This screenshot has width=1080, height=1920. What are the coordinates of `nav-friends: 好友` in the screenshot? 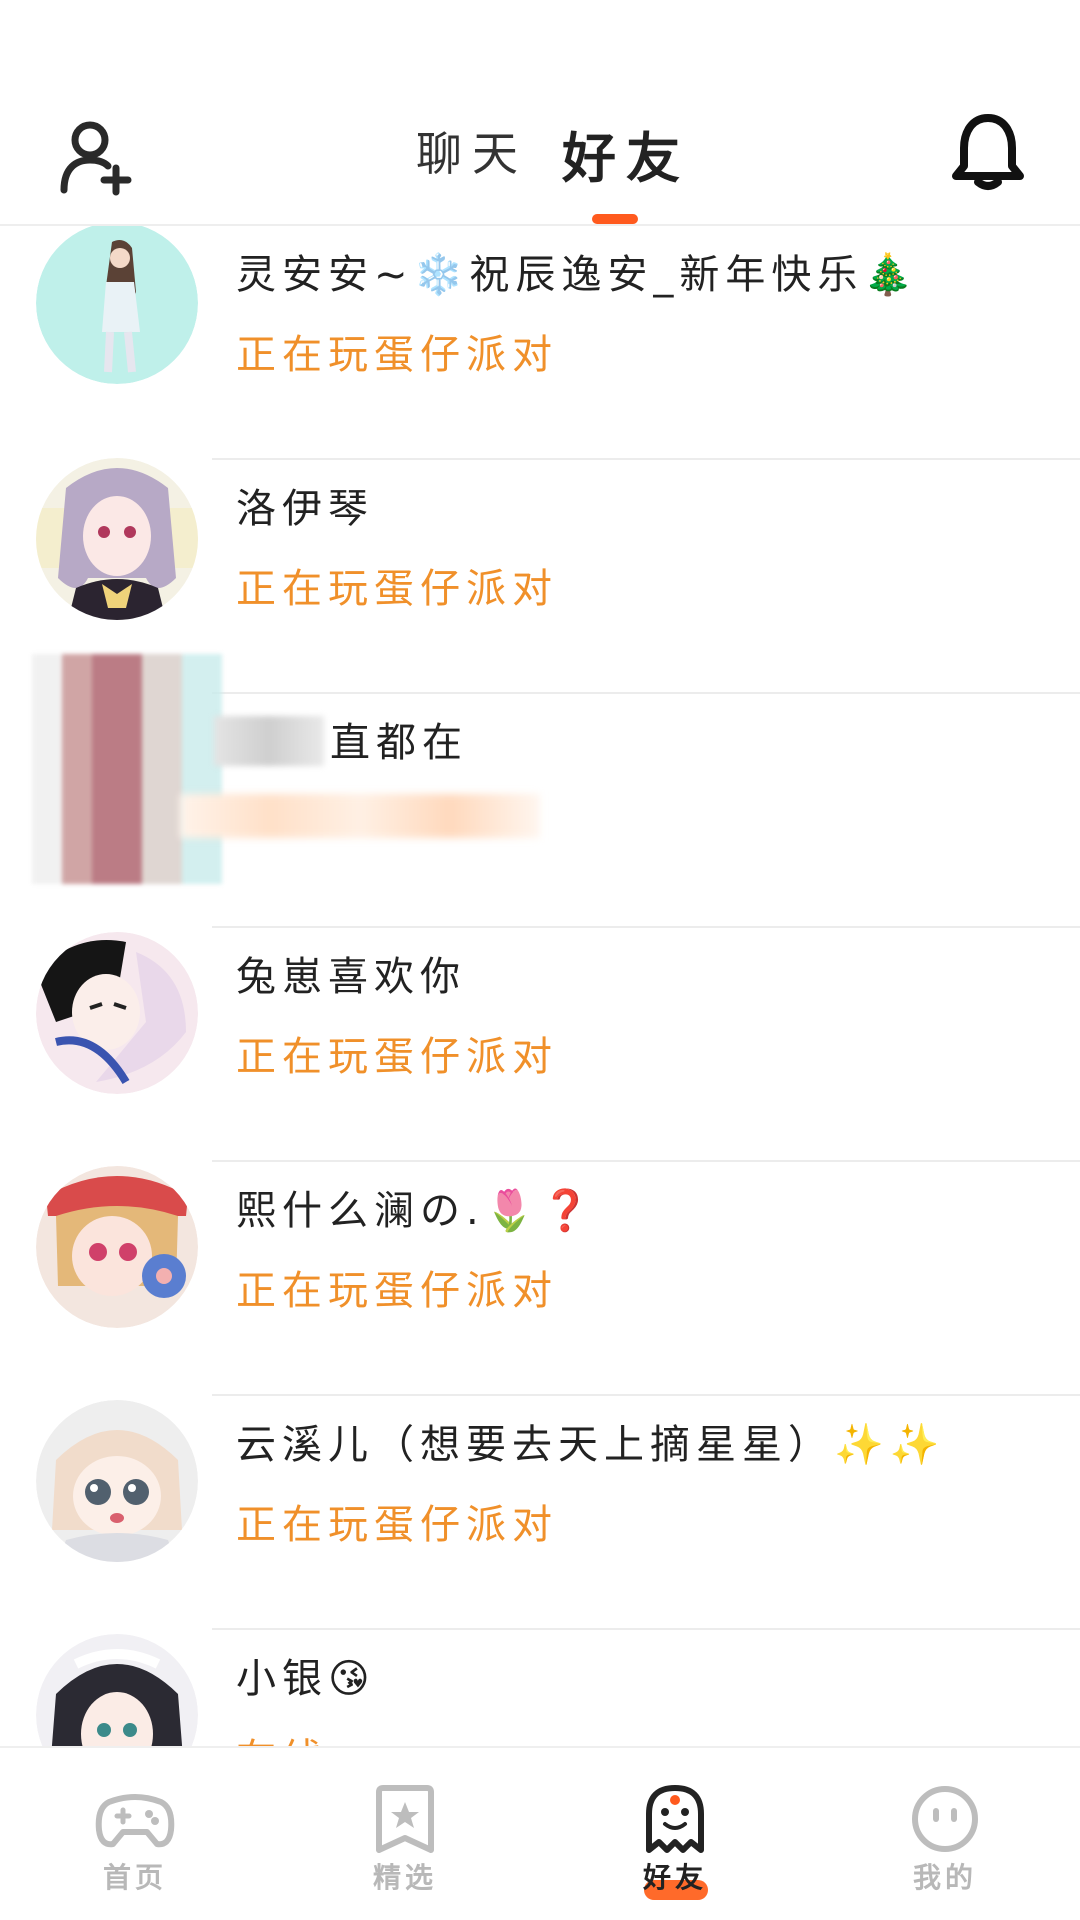 It's located at (675, 1834).